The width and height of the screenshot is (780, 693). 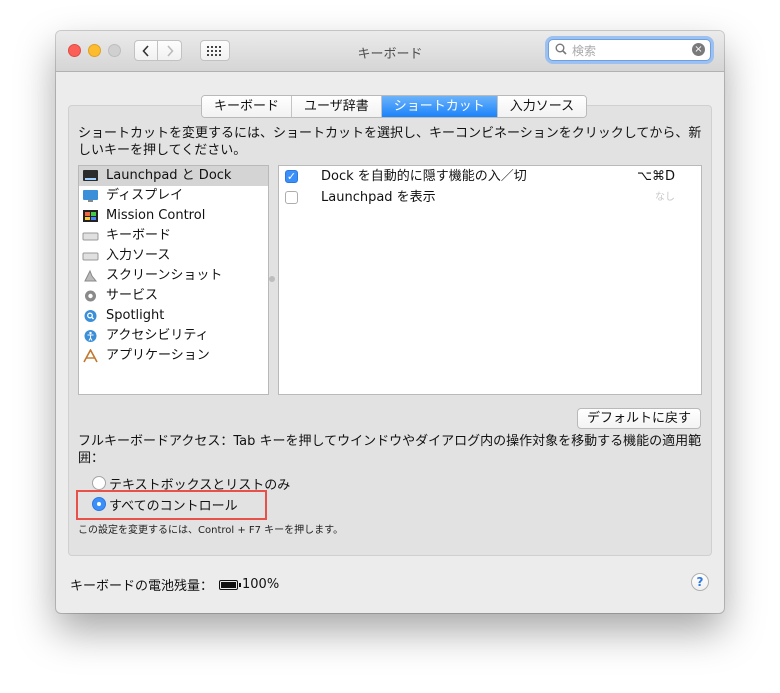 What do you see at coordinates (173, 236) in the screenshot?
I see `category-item-keyboard: キーボード` at bounding box center [173, 236].